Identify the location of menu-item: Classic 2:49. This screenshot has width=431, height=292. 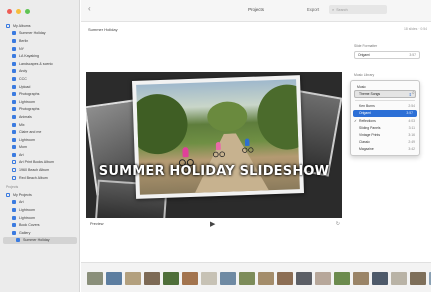
(385, 142).